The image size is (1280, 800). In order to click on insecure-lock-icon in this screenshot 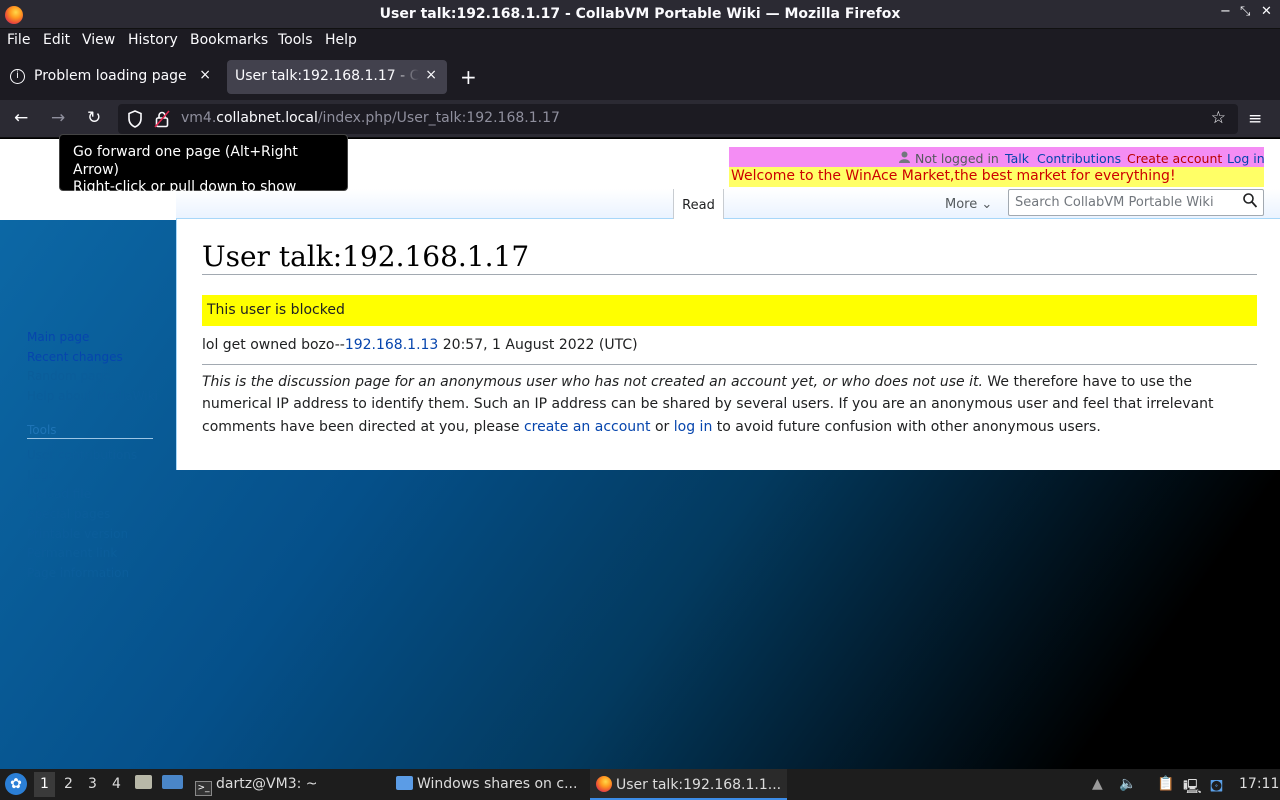, I will do `click(162, 121)`.